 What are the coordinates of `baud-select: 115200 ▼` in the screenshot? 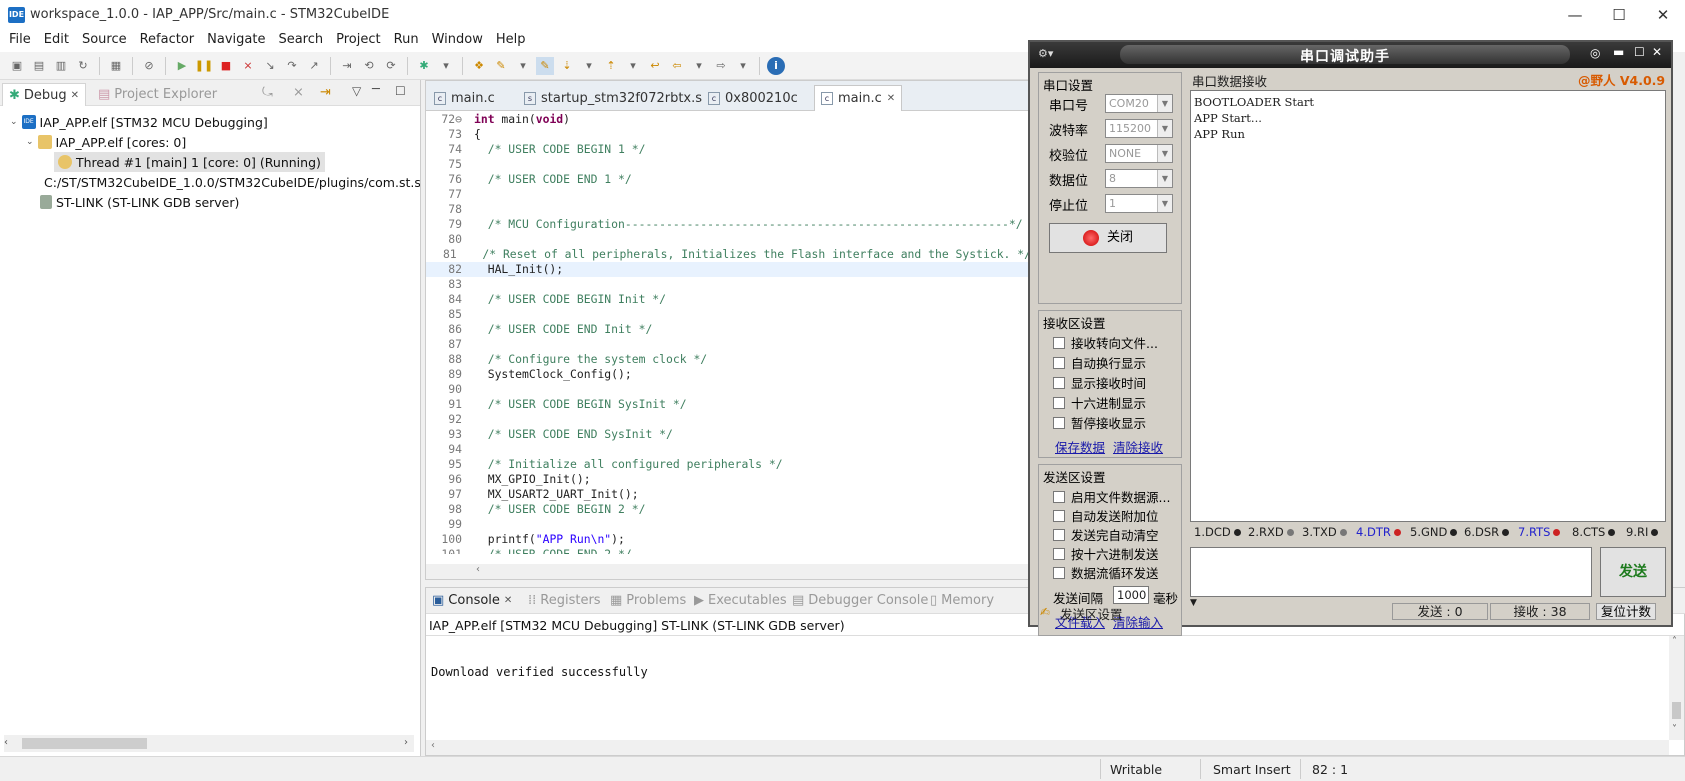 It's located at (1139, 128).